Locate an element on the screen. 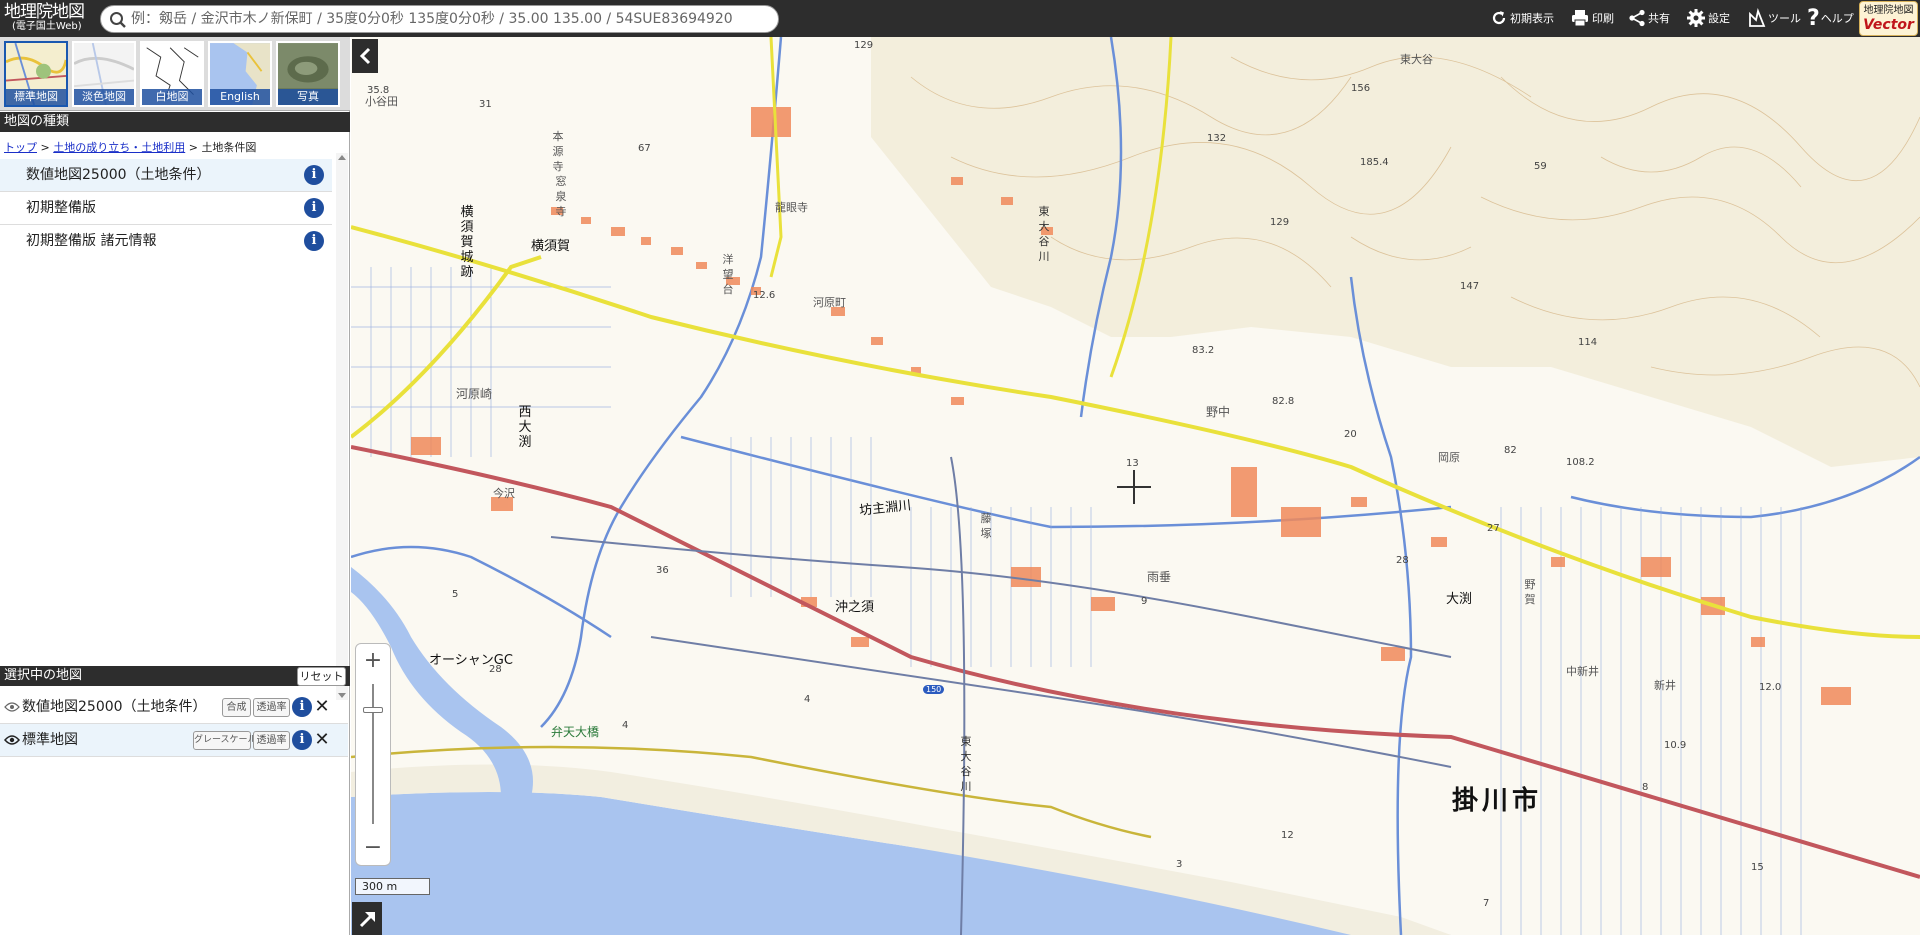 The image size is (1920, 939). refresh-icon is located at coordinates (1499, 18).